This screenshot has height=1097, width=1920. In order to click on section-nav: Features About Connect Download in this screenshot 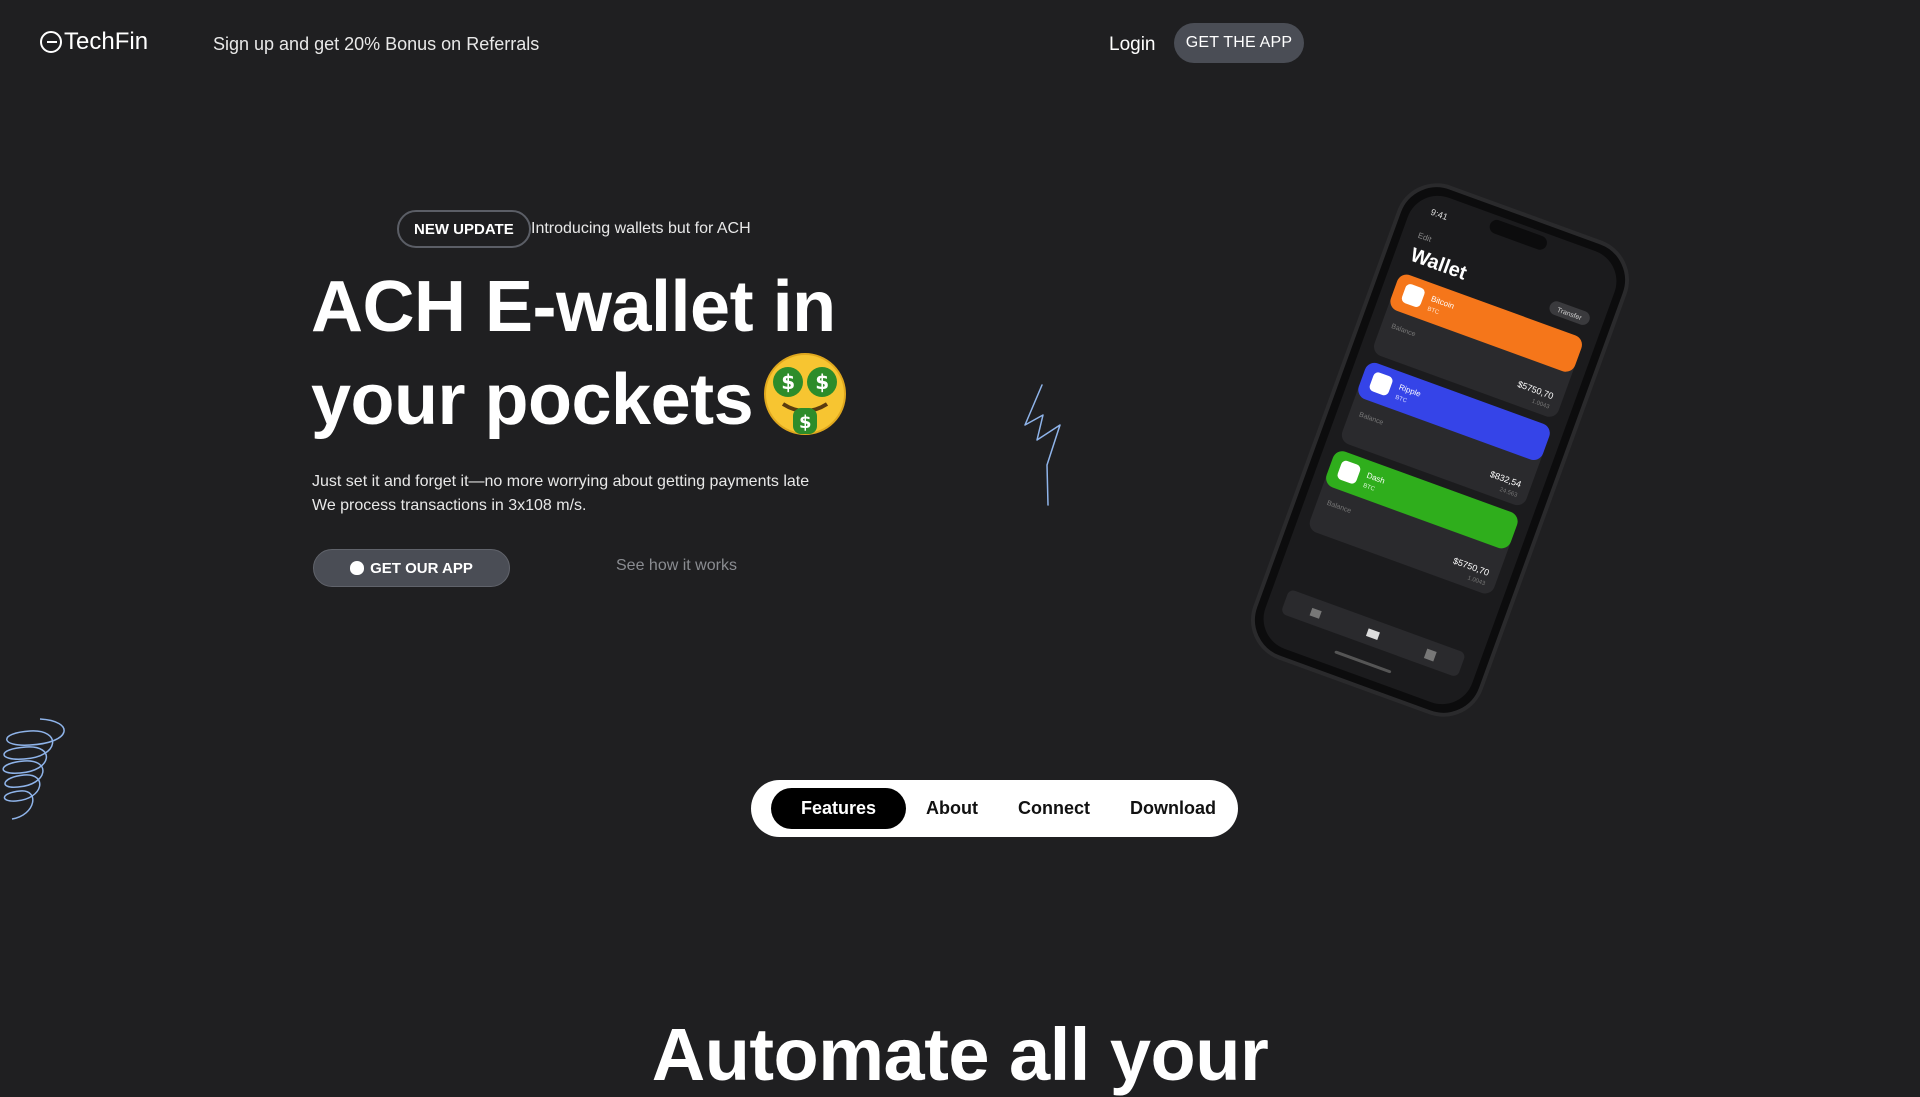, I will do `click(994, 808)`.